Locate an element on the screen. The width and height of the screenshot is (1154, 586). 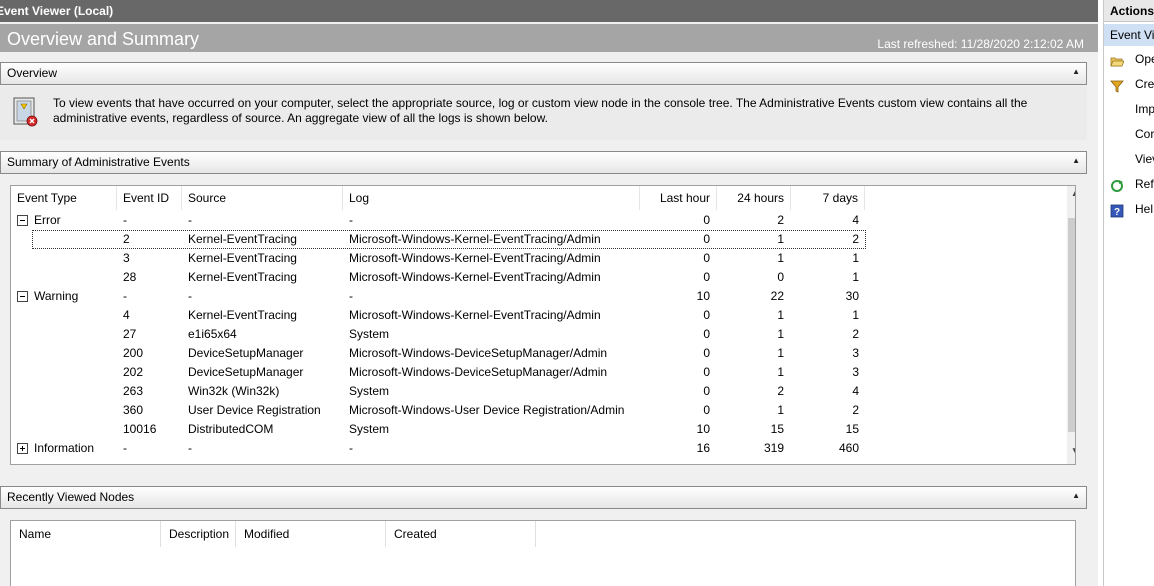
event-id-cell: 200 is located at coordinates (133, 353).